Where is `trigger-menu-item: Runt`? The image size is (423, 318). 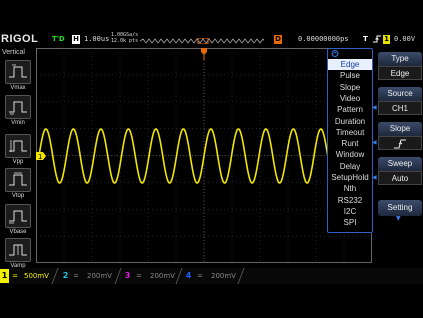 trigger-menu-item: Runt is located at coordinates (350, 143).